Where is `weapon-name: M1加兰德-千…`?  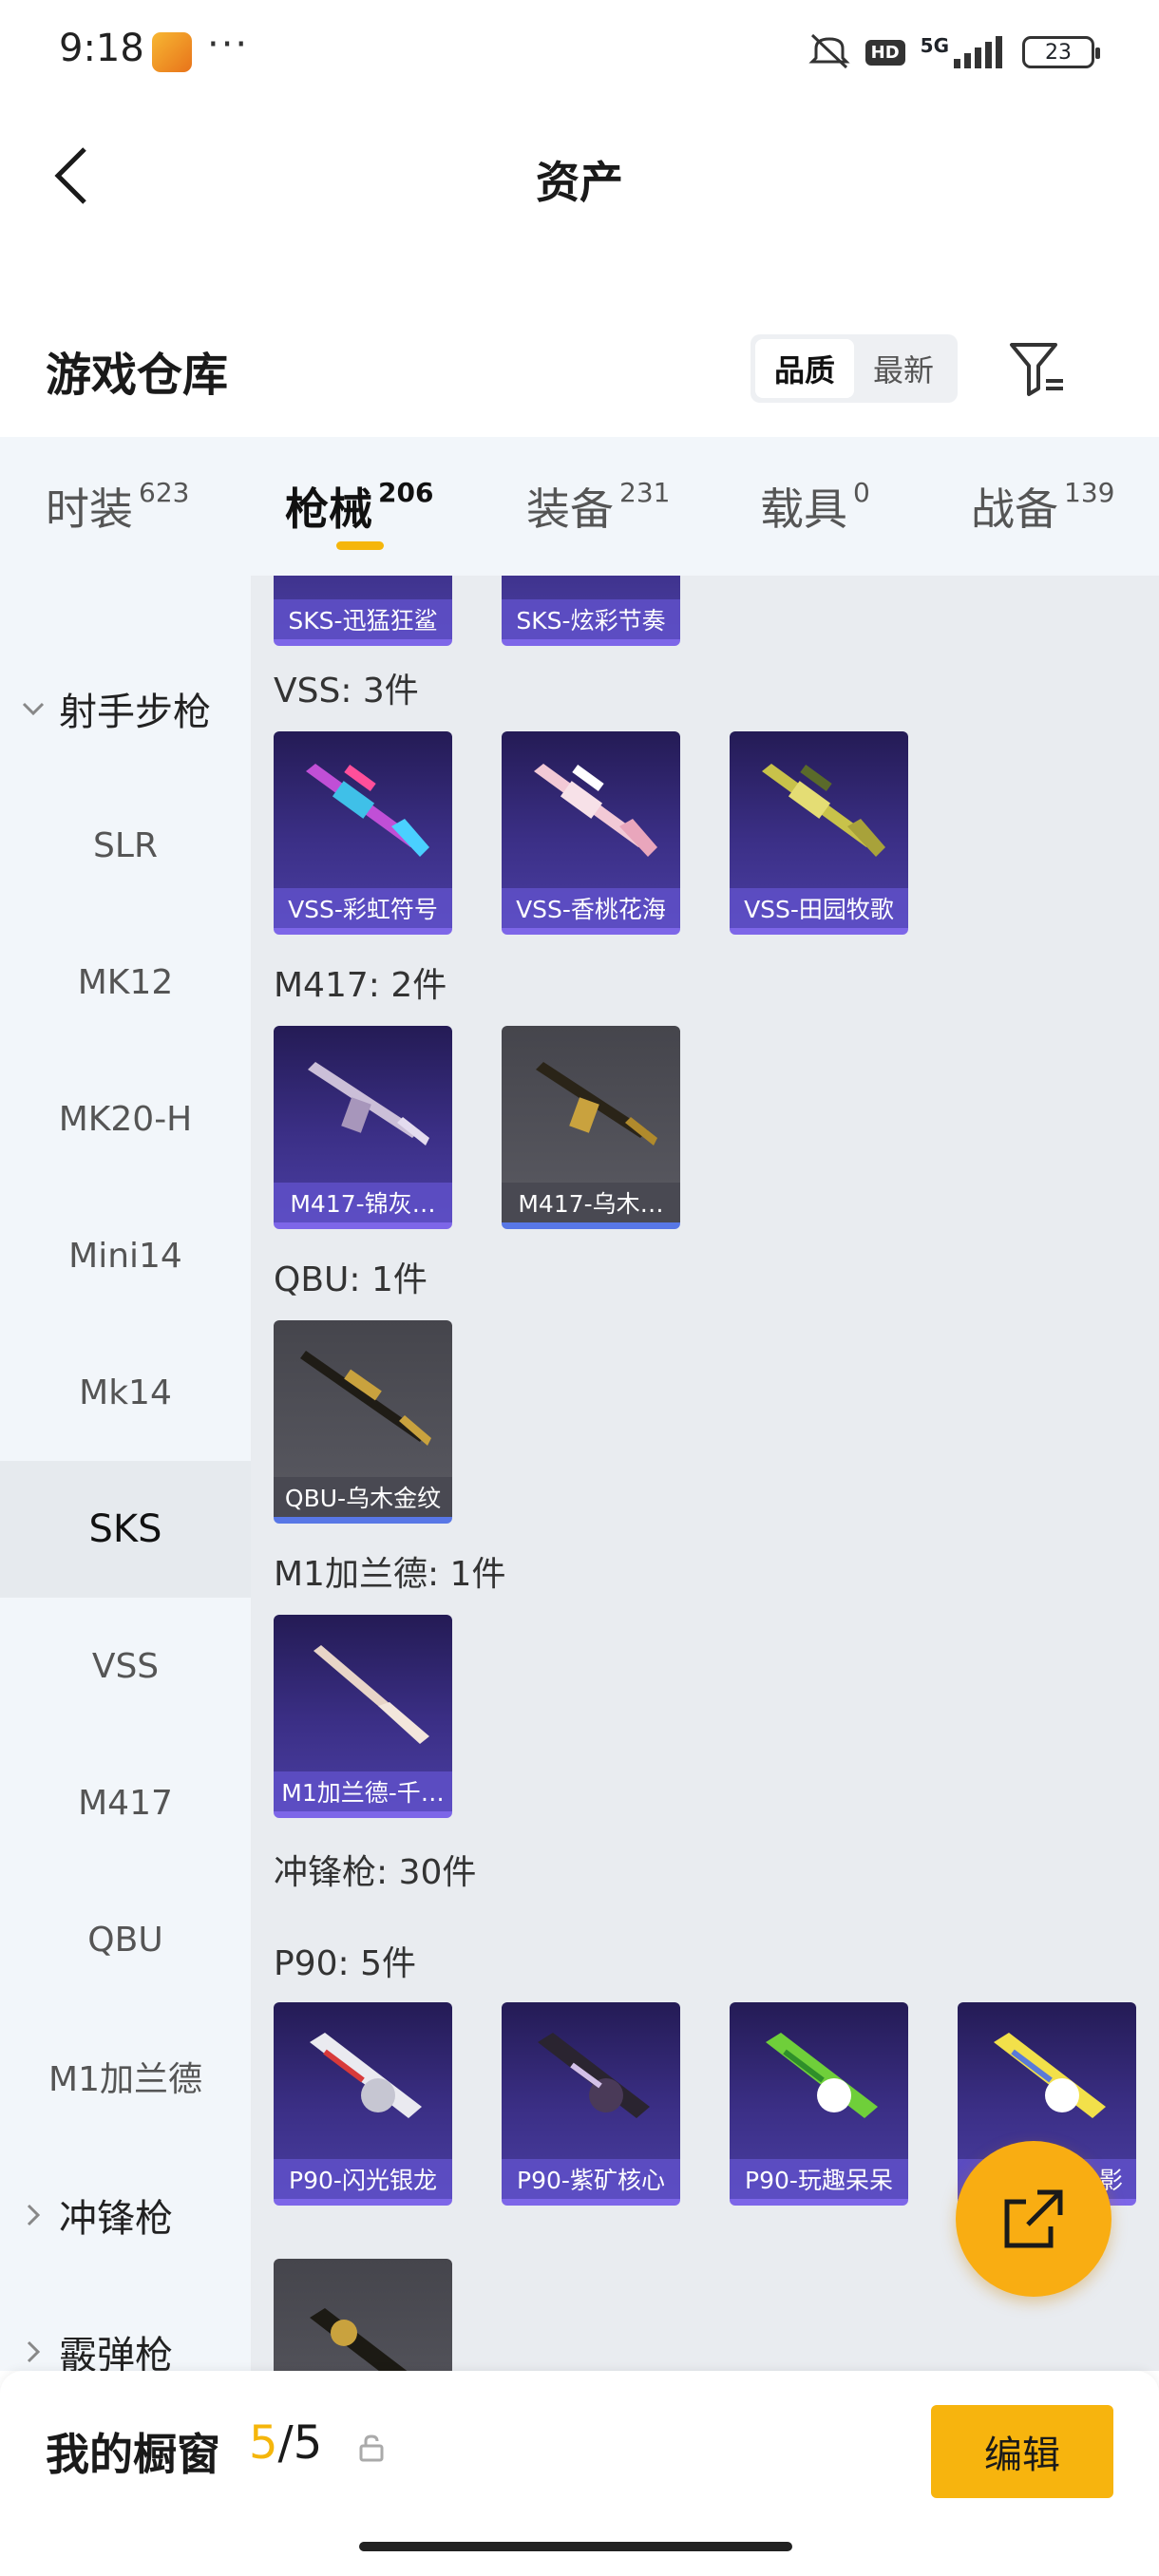
weapon-name: M1加兰德-千… is located at coordinates (363, 1791).